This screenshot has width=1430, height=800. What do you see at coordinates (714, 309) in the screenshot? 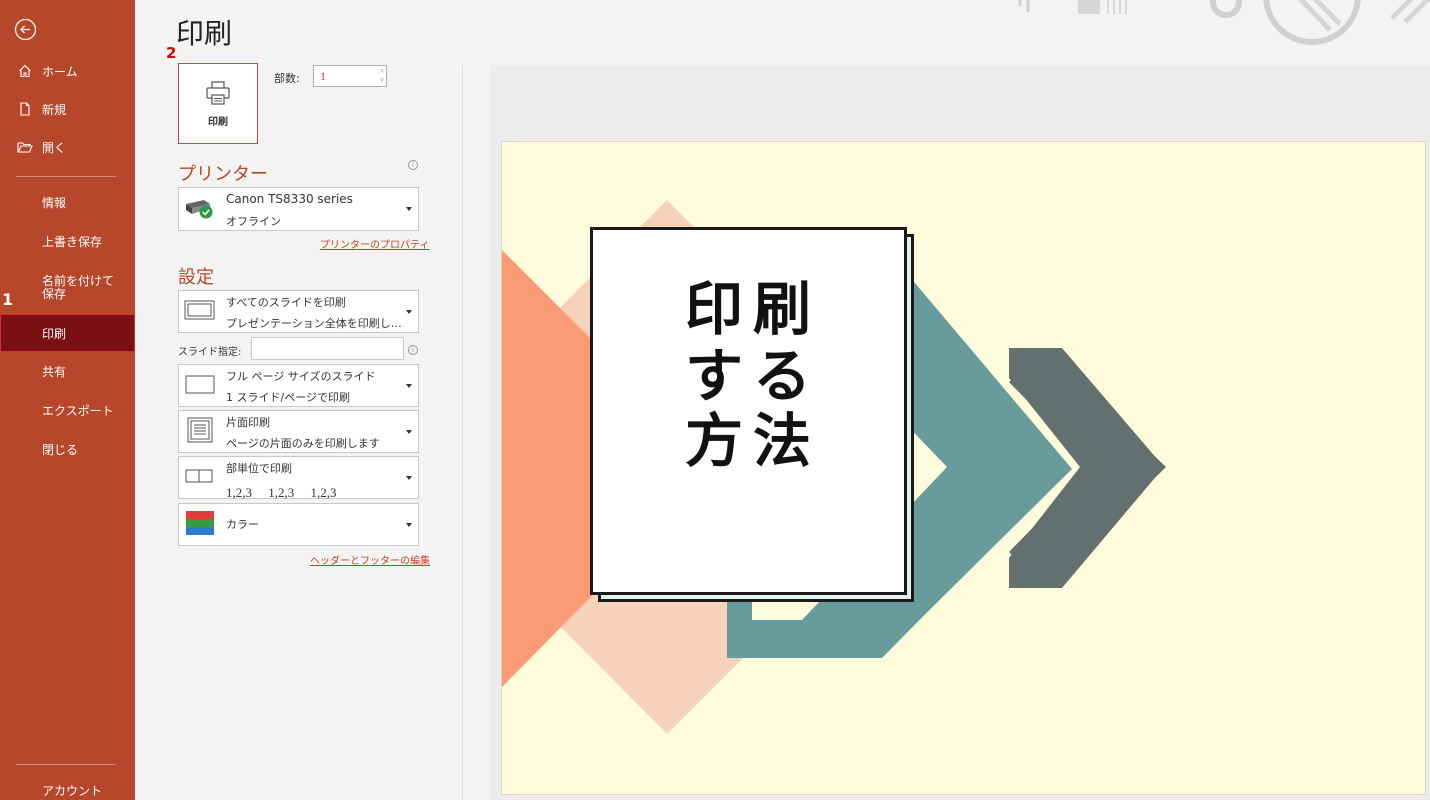
I see `slide-title-char: 印` at bounding box center [714, 309].